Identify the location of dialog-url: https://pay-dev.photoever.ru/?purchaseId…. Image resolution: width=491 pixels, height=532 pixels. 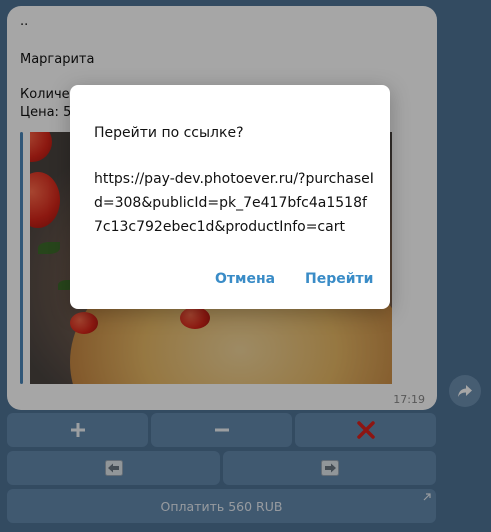
(234, 203).